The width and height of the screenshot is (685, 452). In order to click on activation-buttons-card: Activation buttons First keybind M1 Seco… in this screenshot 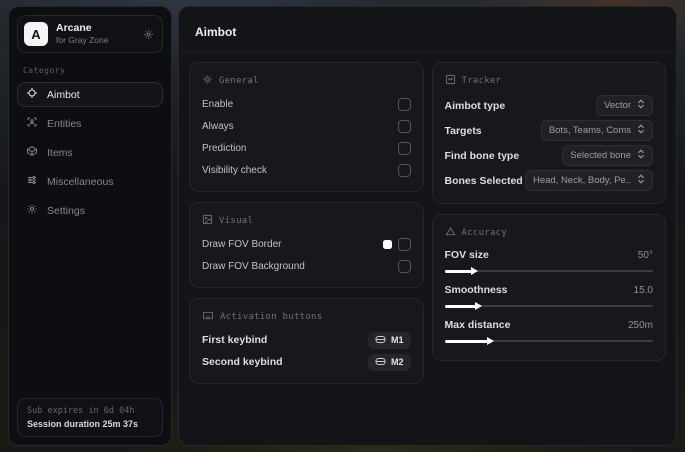, I will do `click(306, 341)`.